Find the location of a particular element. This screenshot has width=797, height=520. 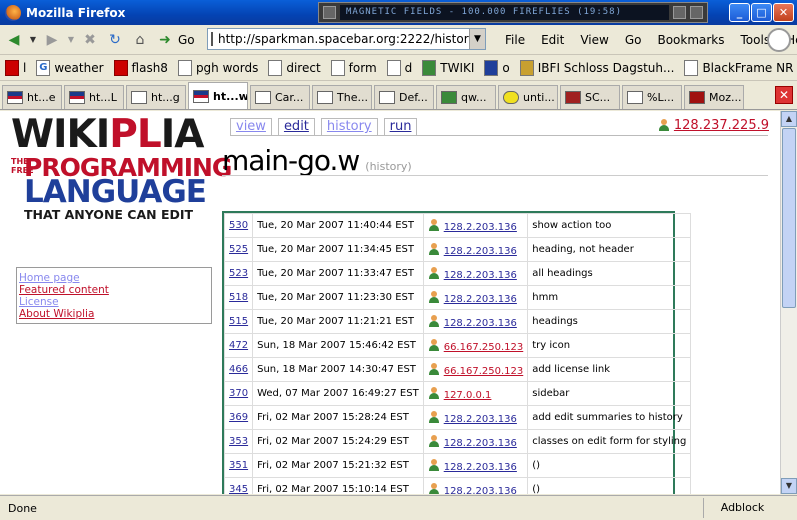

revision-link: 518 is located at coordinates (238, 297).